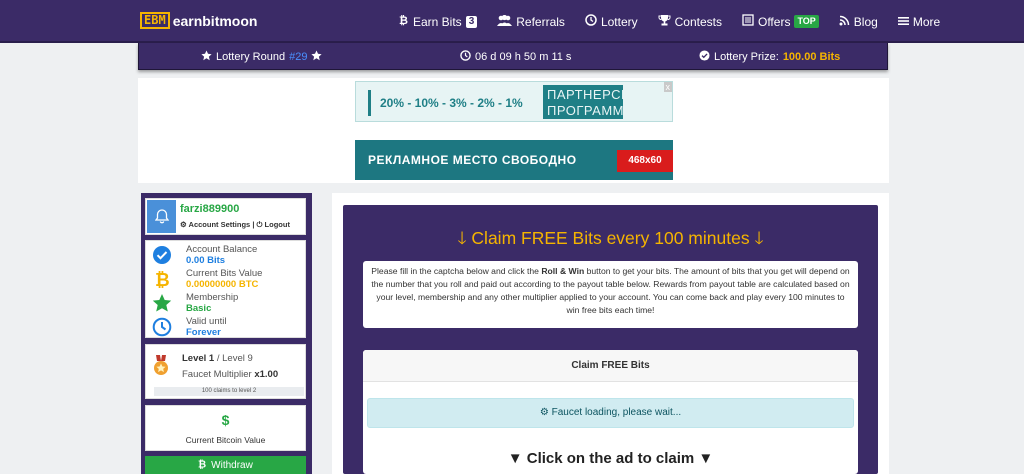 This screenshot has height=474, width=1024. I want to click on nav-earn-bits: ₿ Earn Bits 3, so click(438, 21).